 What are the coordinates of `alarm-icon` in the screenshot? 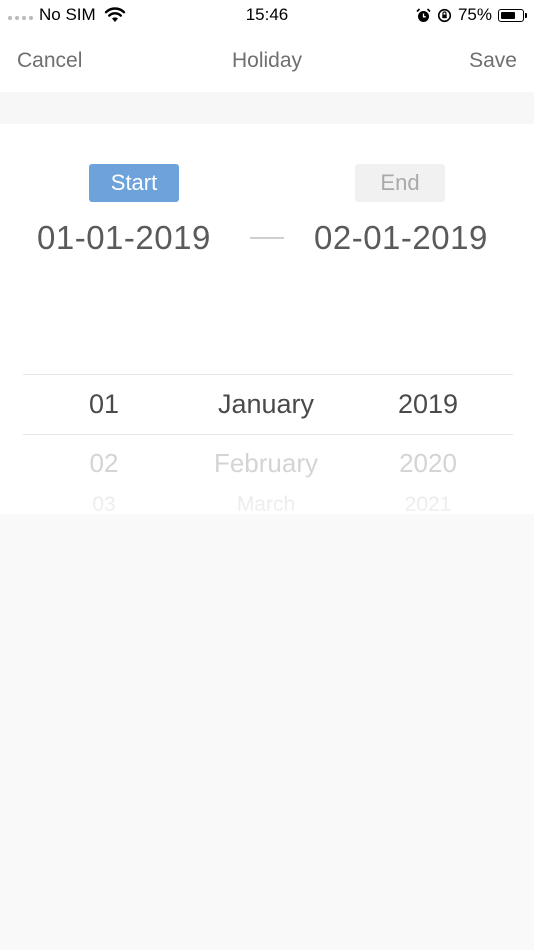 It's located at (423, 14).